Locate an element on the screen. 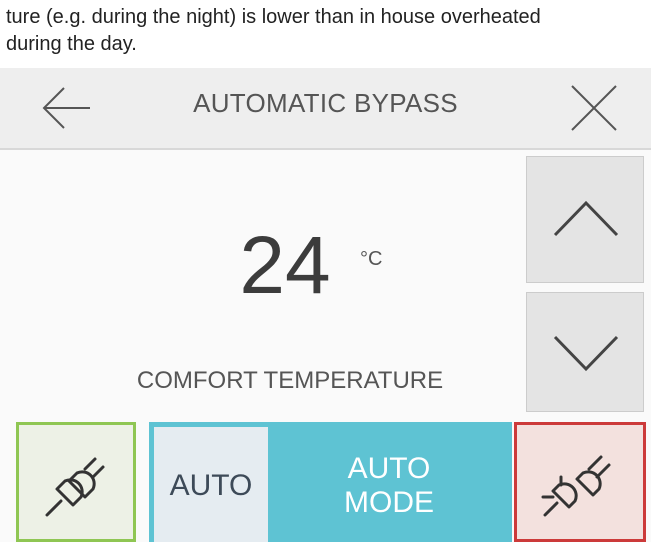 The image size is (651, 542). temperature-label: COMFORT TEMPERATURE is located at coordinates (290, 380).